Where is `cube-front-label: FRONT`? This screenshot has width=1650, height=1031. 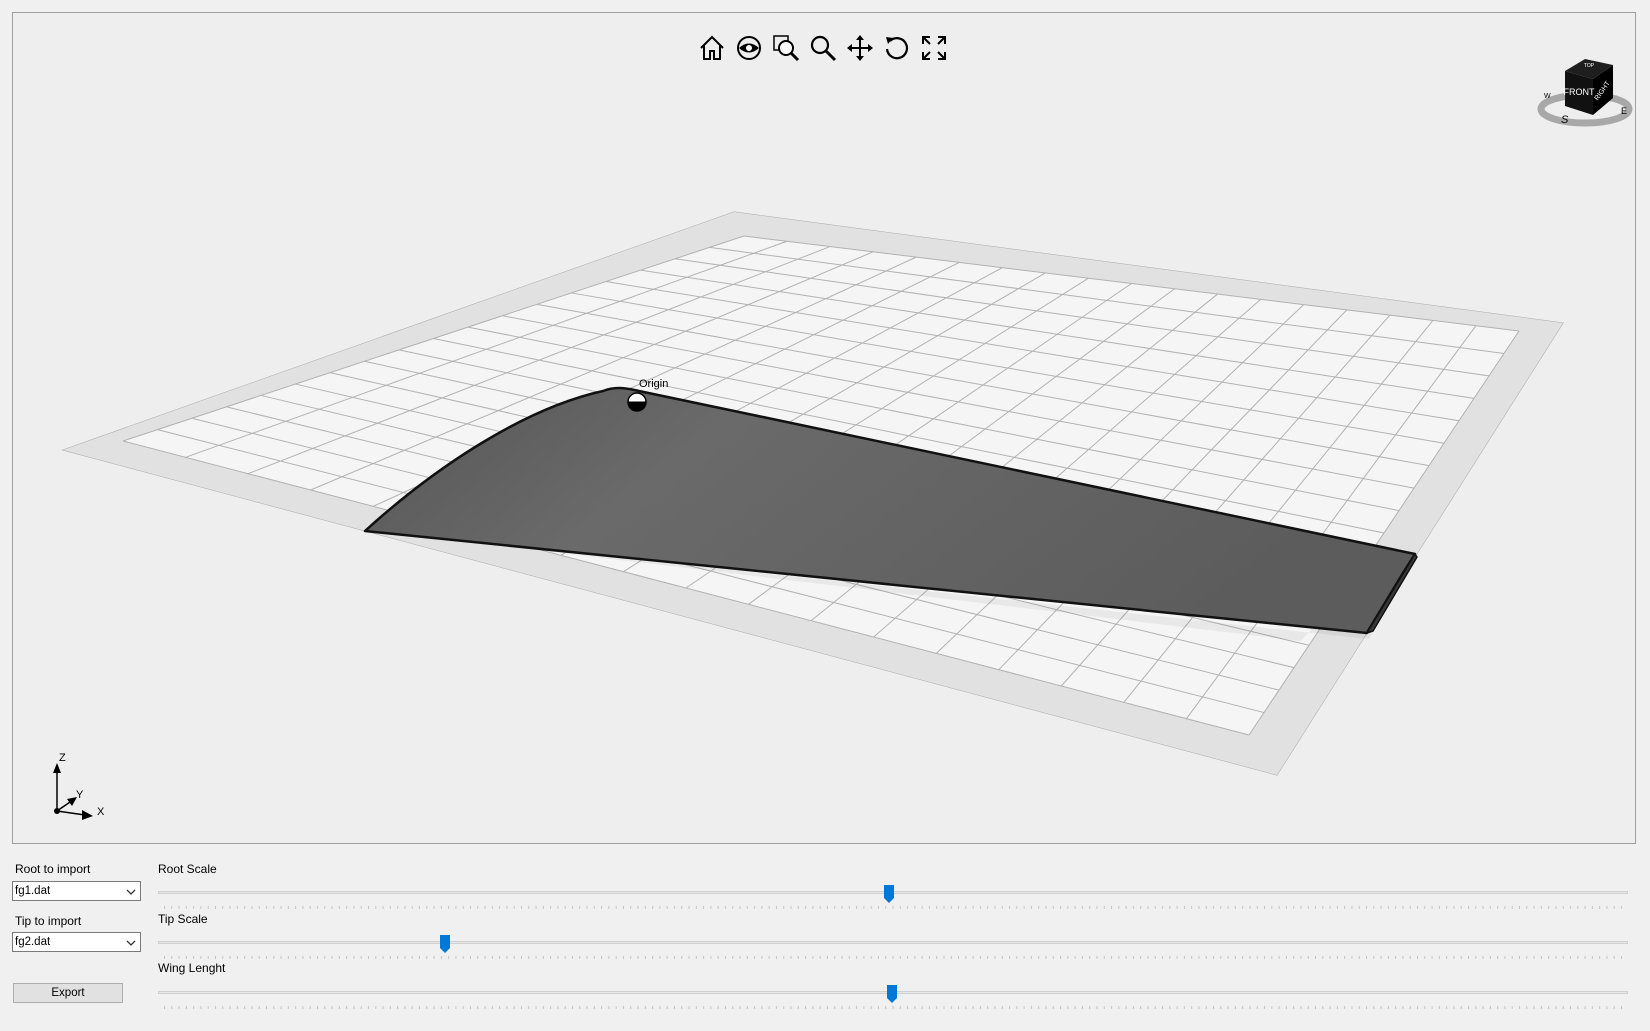 cube-front-label: FRONT is located at coordinates (1579, 92).